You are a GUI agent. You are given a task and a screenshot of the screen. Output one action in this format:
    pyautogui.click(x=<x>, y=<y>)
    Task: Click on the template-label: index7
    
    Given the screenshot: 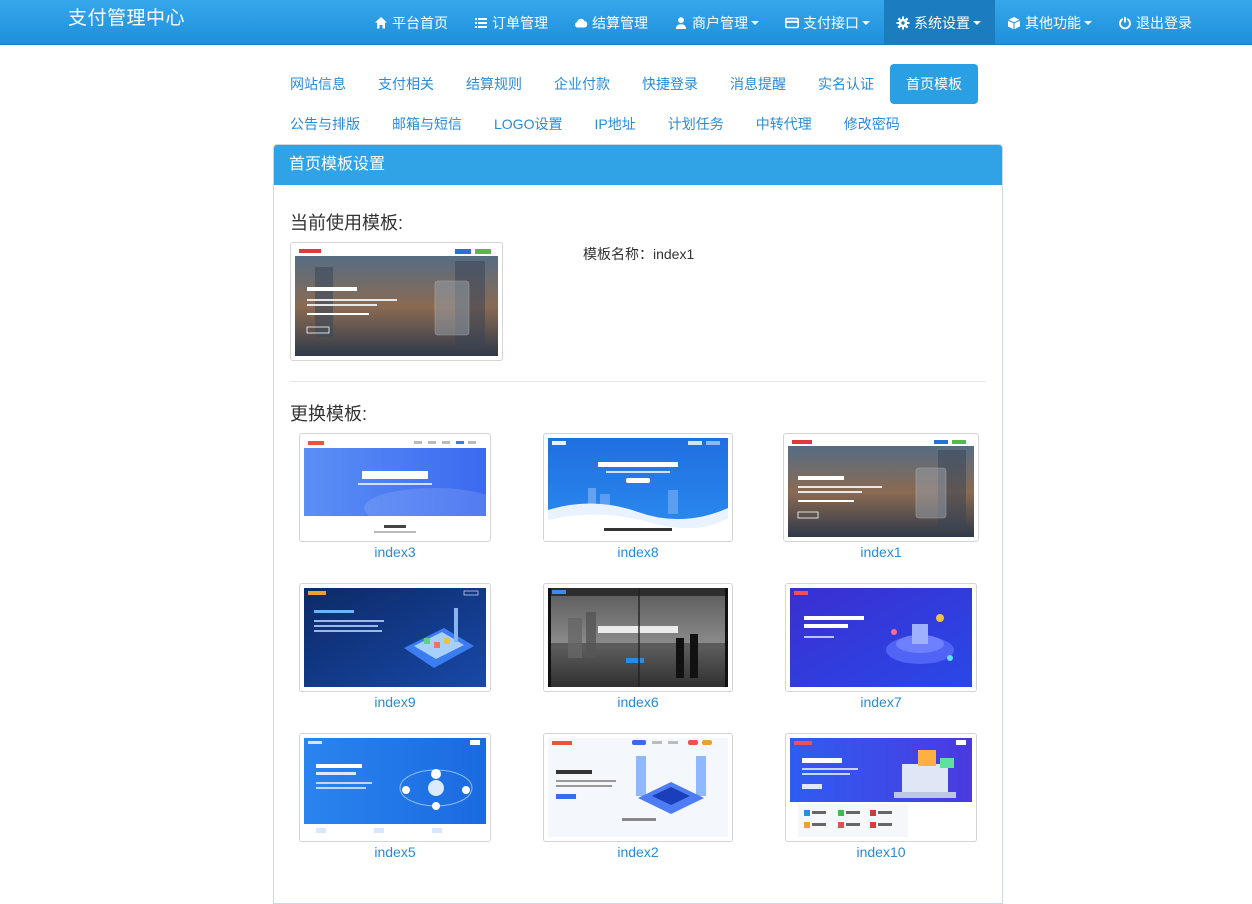 What is the action you would take?
    pyautogui.click(x=881, y=702)
    